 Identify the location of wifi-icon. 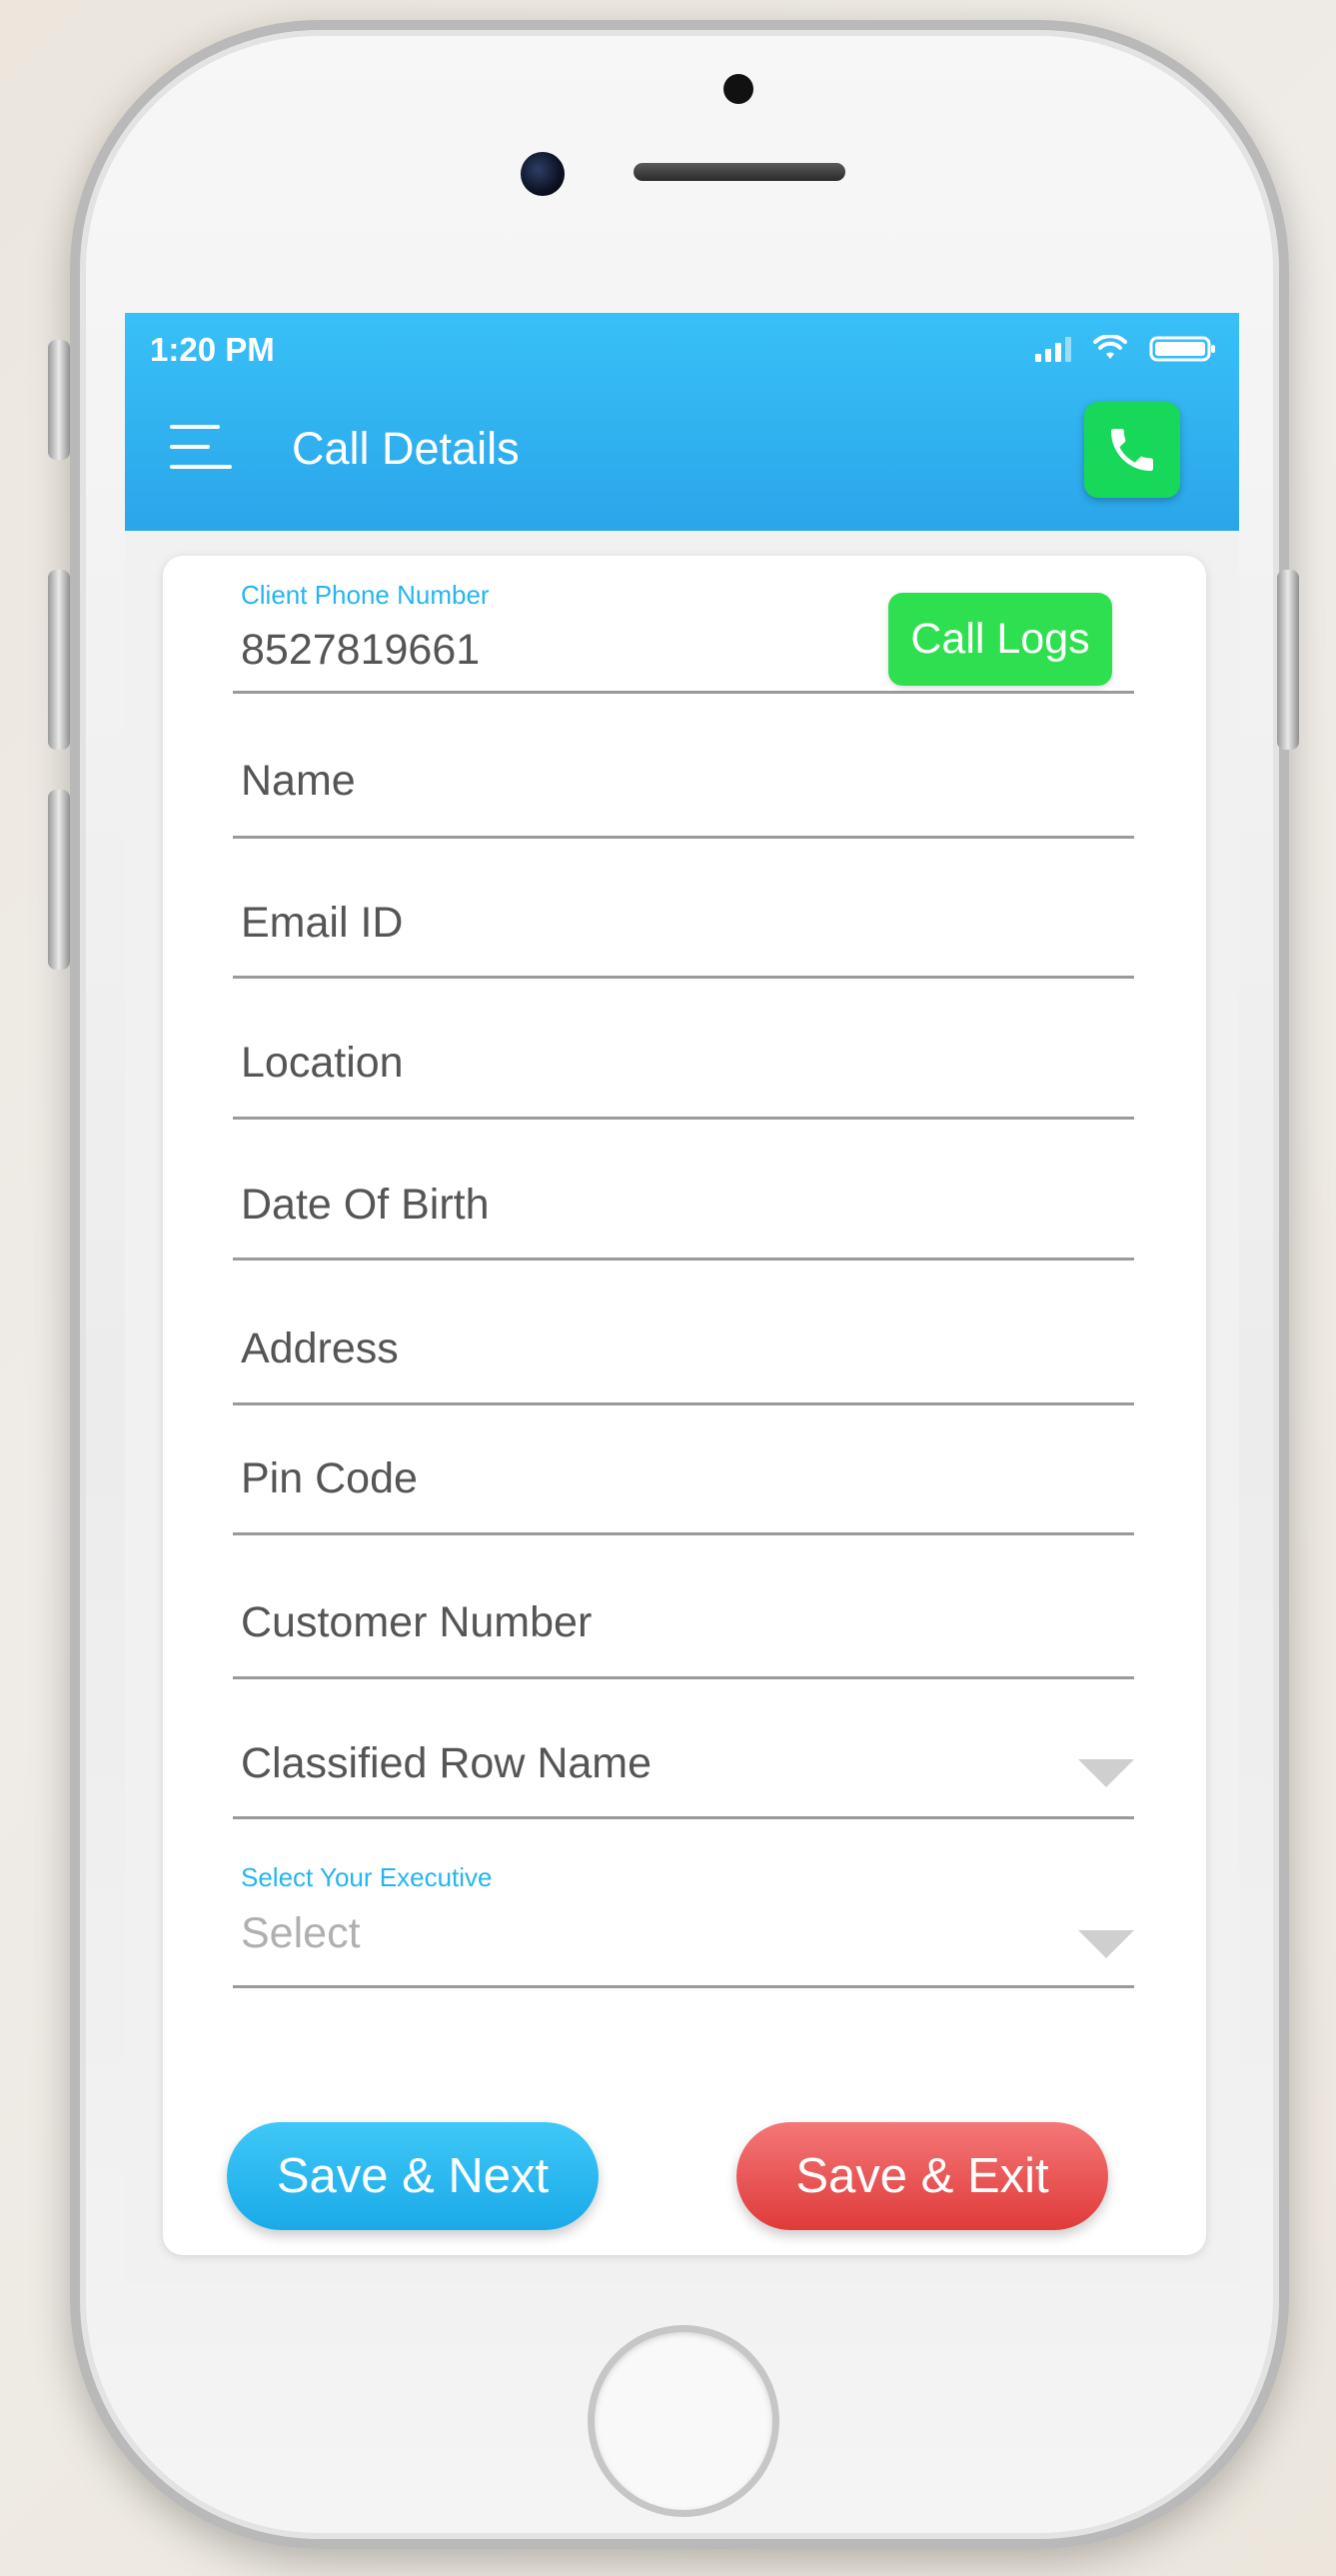
(1110, 349).